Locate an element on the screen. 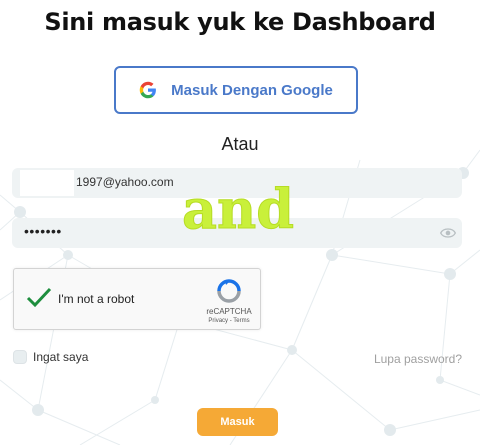  email-value: 1997@yahoo.com is located at coordinates (125, 182).